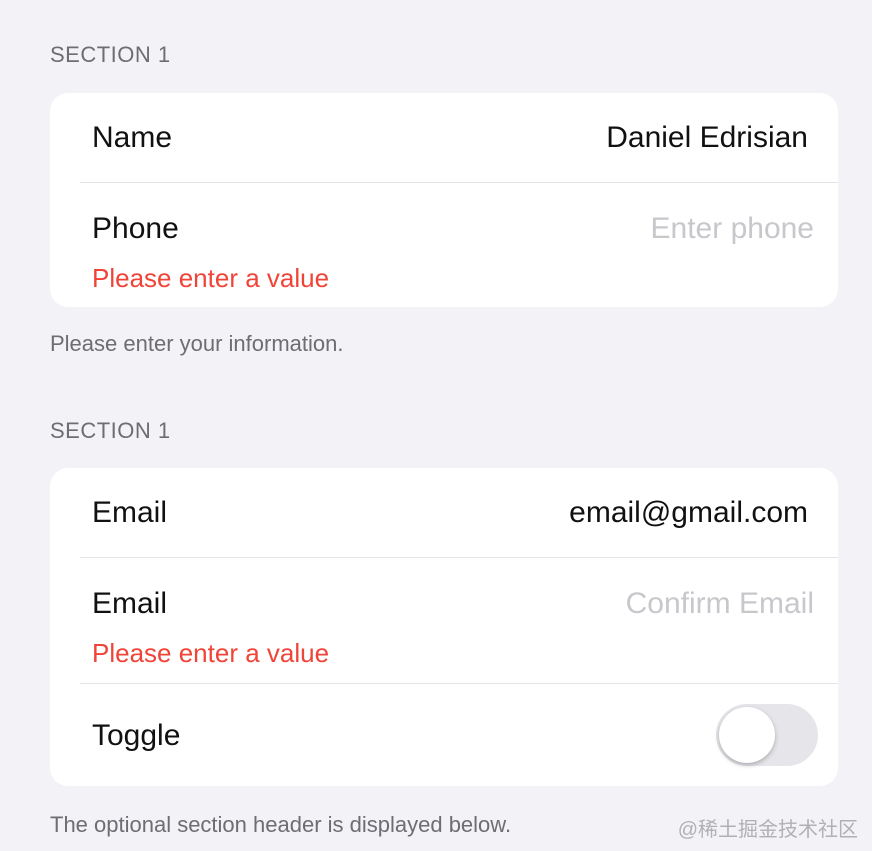 This screenshot has height=851, width=872. I want to click on name-row: Name Daniel Edrisian, so click(444, 138).